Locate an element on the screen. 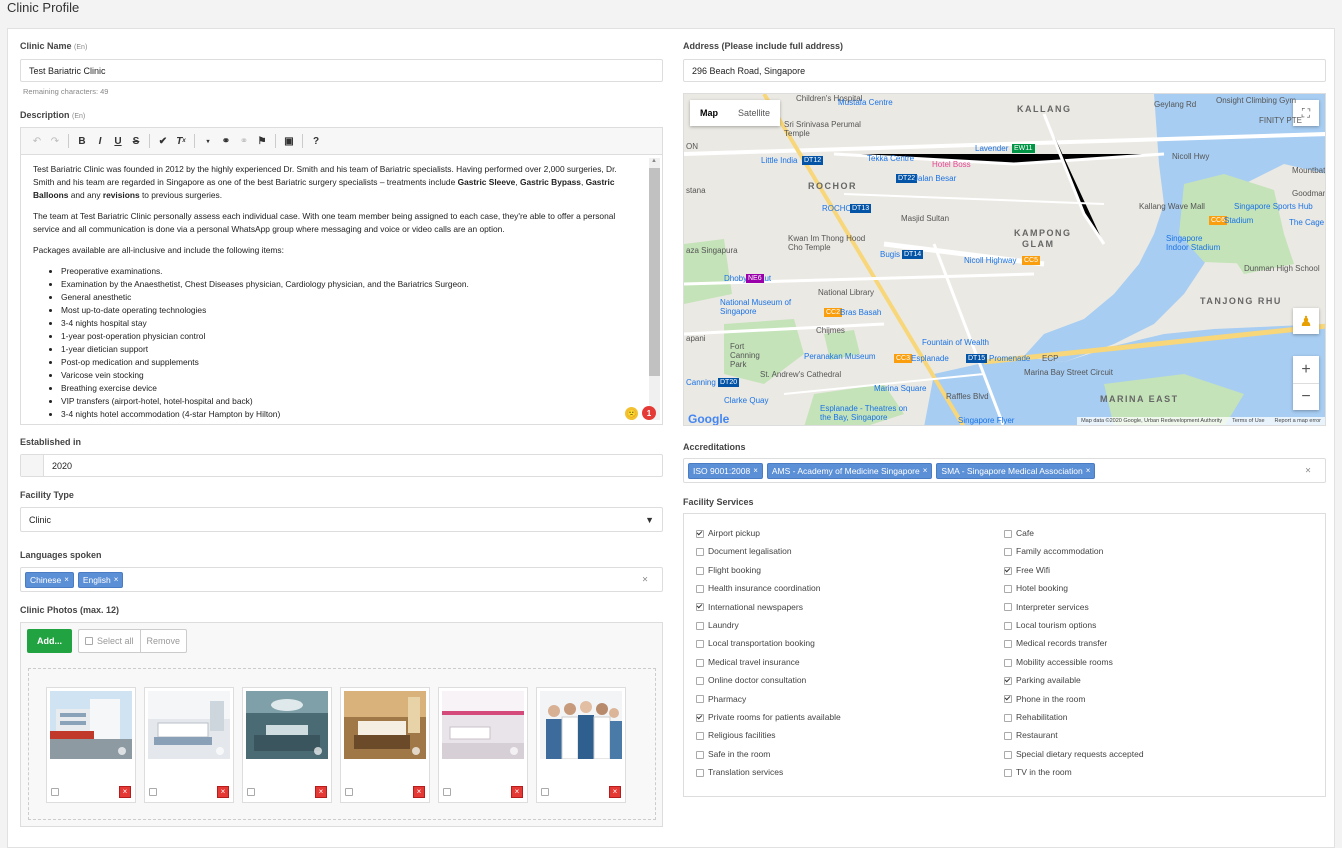 The image size is (1342, 848). service-restaurant: Restaurant is located at coordinates (1031, 735).